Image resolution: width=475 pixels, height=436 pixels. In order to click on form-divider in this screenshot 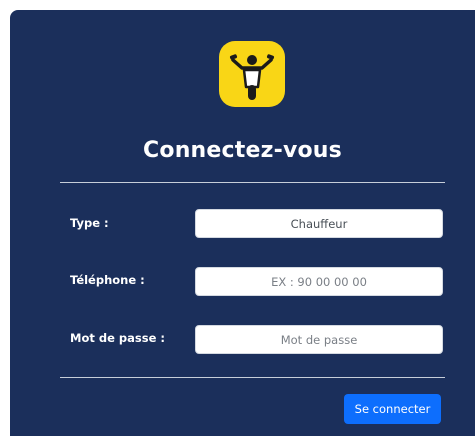, I will do `click(252, 377)`.